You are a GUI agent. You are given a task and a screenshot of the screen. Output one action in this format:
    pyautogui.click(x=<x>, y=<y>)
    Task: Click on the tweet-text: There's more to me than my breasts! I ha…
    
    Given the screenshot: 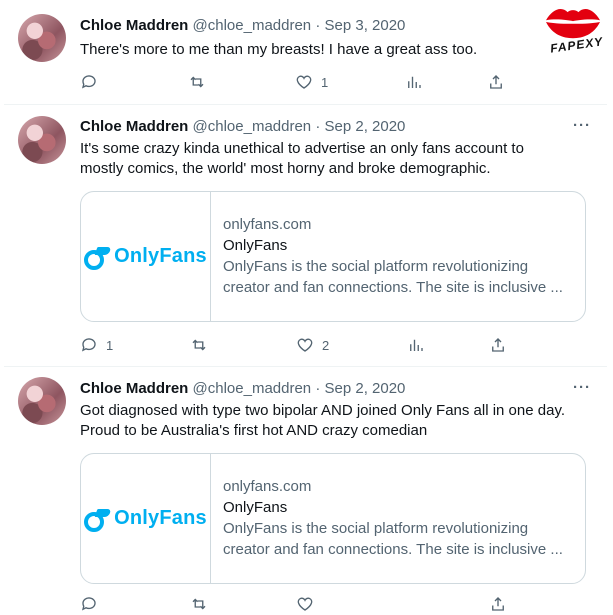 What is the action you would take?
    pyautogui.click(x=279, y=49)
    